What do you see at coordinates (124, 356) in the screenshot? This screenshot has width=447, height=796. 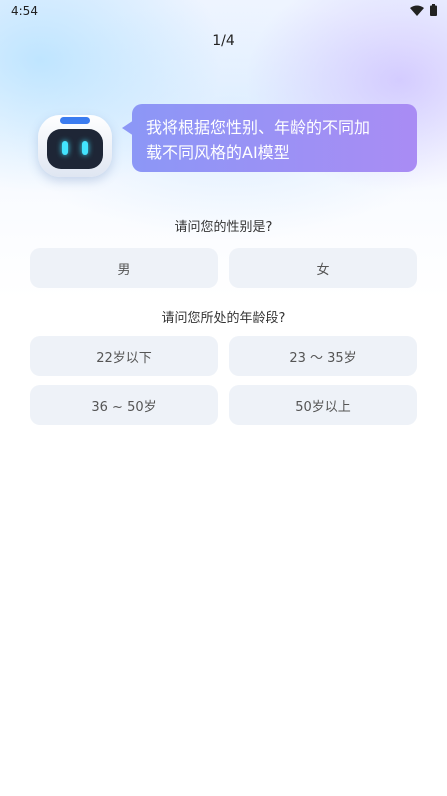 I see `age-option-under-22: 22岁以下` at bounding box center [124, 356].